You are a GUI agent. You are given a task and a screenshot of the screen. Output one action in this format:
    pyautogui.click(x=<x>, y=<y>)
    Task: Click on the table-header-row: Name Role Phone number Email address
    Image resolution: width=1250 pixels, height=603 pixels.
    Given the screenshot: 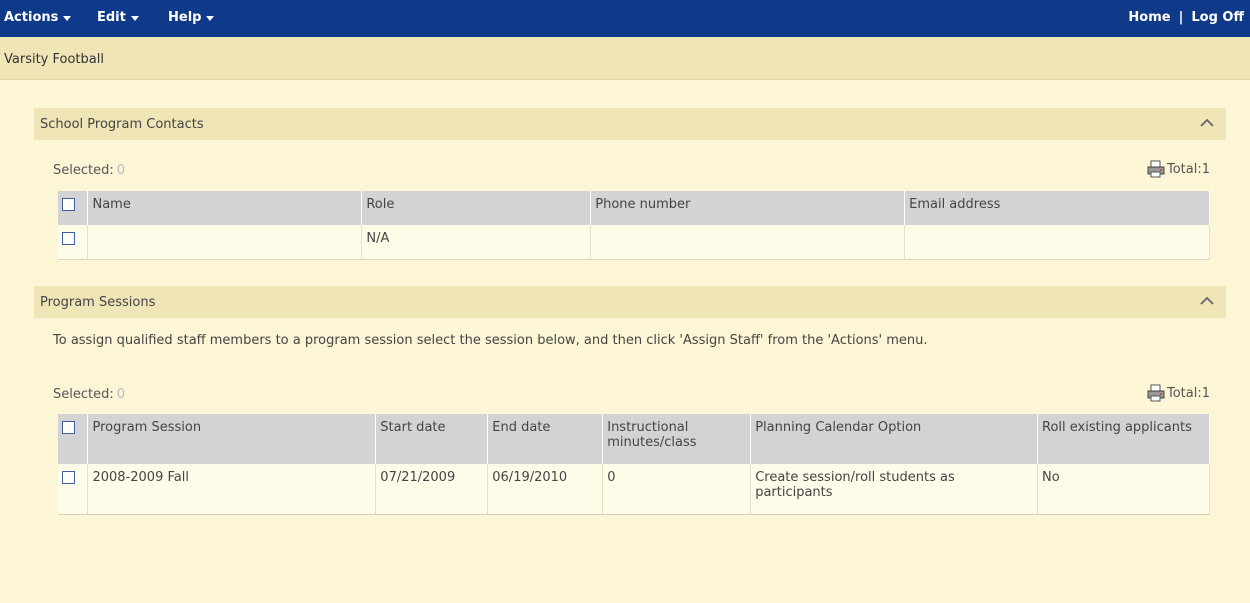 What is the action you would take?
    pyautogui.click(x=634, y=208)
    